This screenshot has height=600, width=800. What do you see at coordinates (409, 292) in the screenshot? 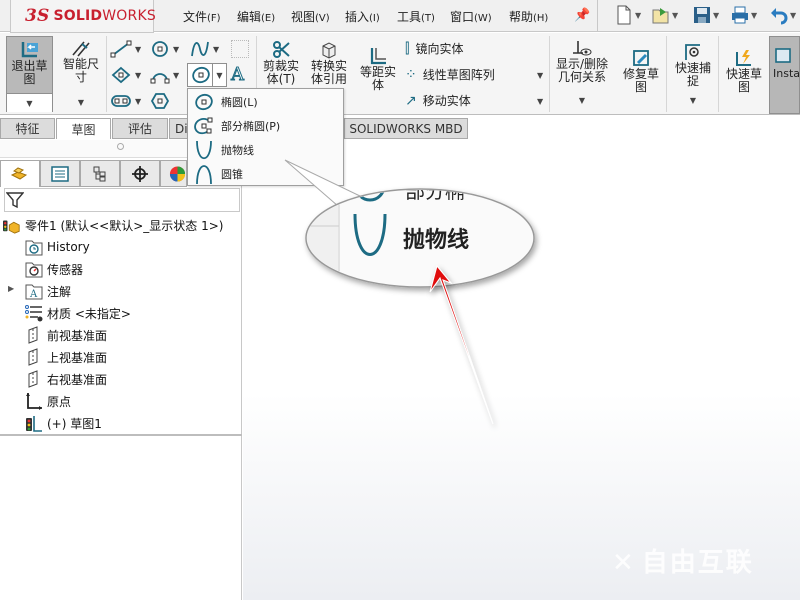
I see `callout-overlay: 部分椭 抛物线` at bounding box center [409, 292].